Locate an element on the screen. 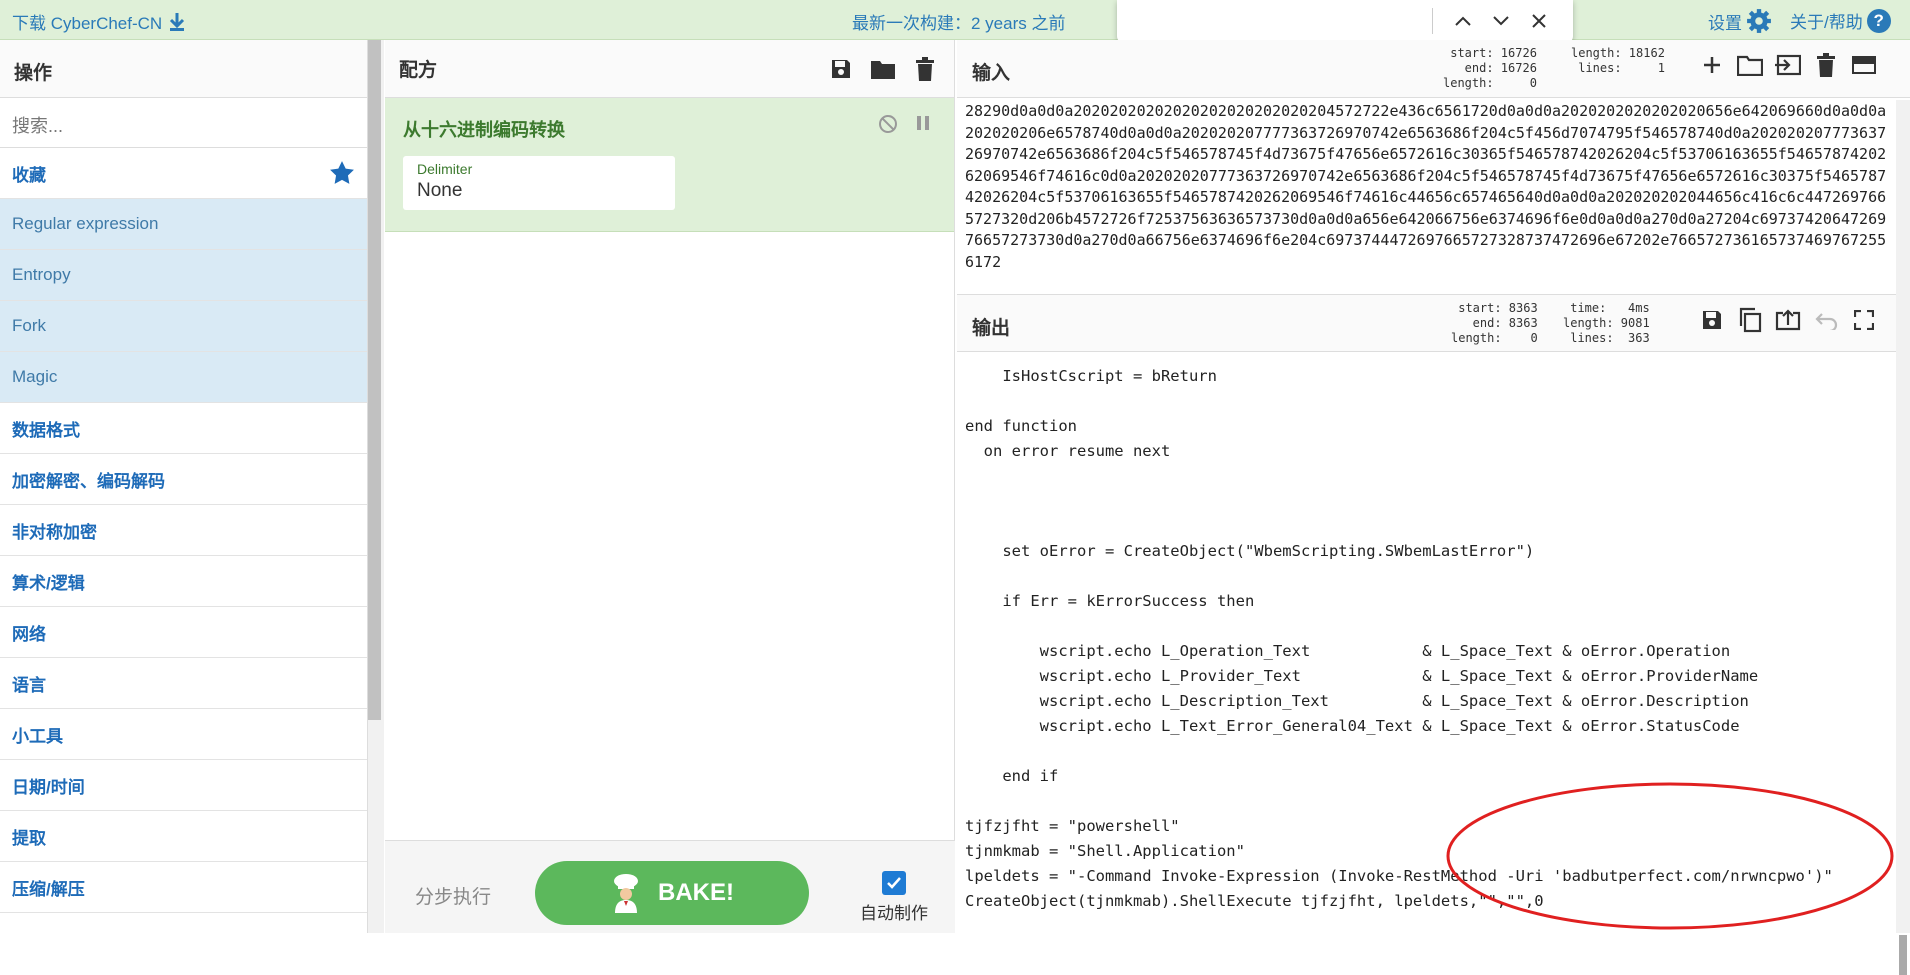  auto-bake-toggle: 自动制作 is located at coordinates (894, 897).